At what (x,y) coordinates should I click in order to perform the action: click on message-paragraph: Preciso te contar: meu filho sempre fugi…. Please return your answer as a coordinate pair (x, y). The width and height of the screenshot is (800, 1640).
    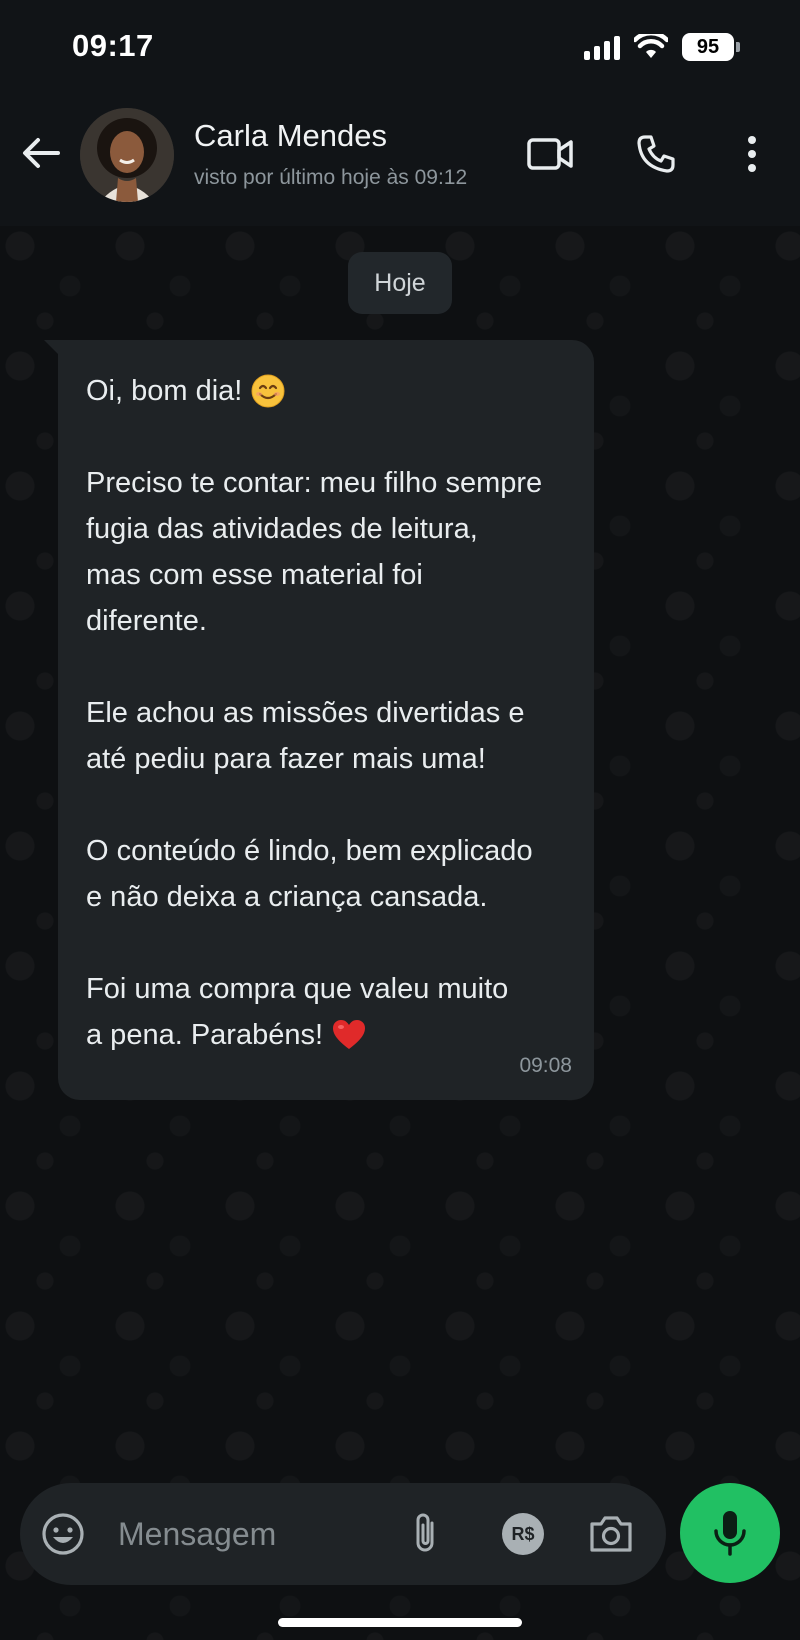
    Looking at the image, I should click on (328, 552).